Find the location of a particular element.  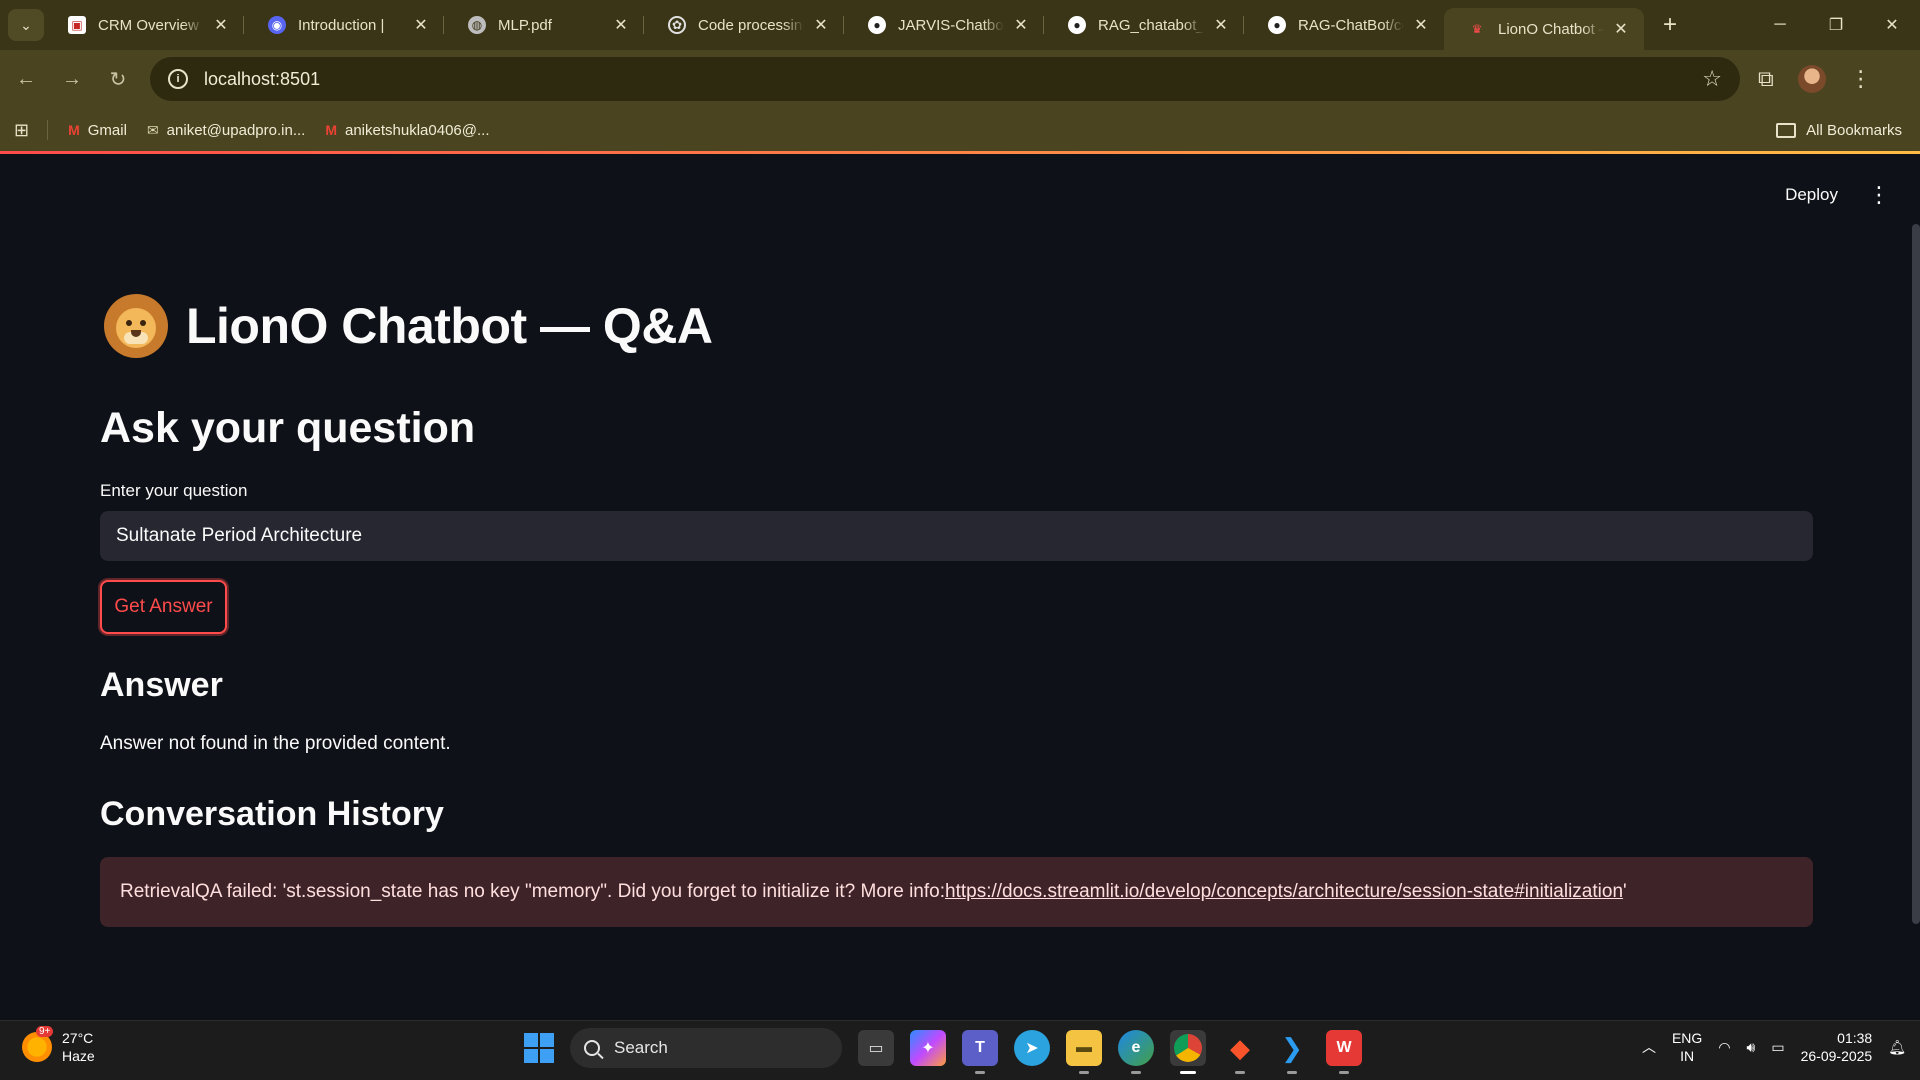

wifi-icon: ◠ is located at coordinates (1724, 1047).